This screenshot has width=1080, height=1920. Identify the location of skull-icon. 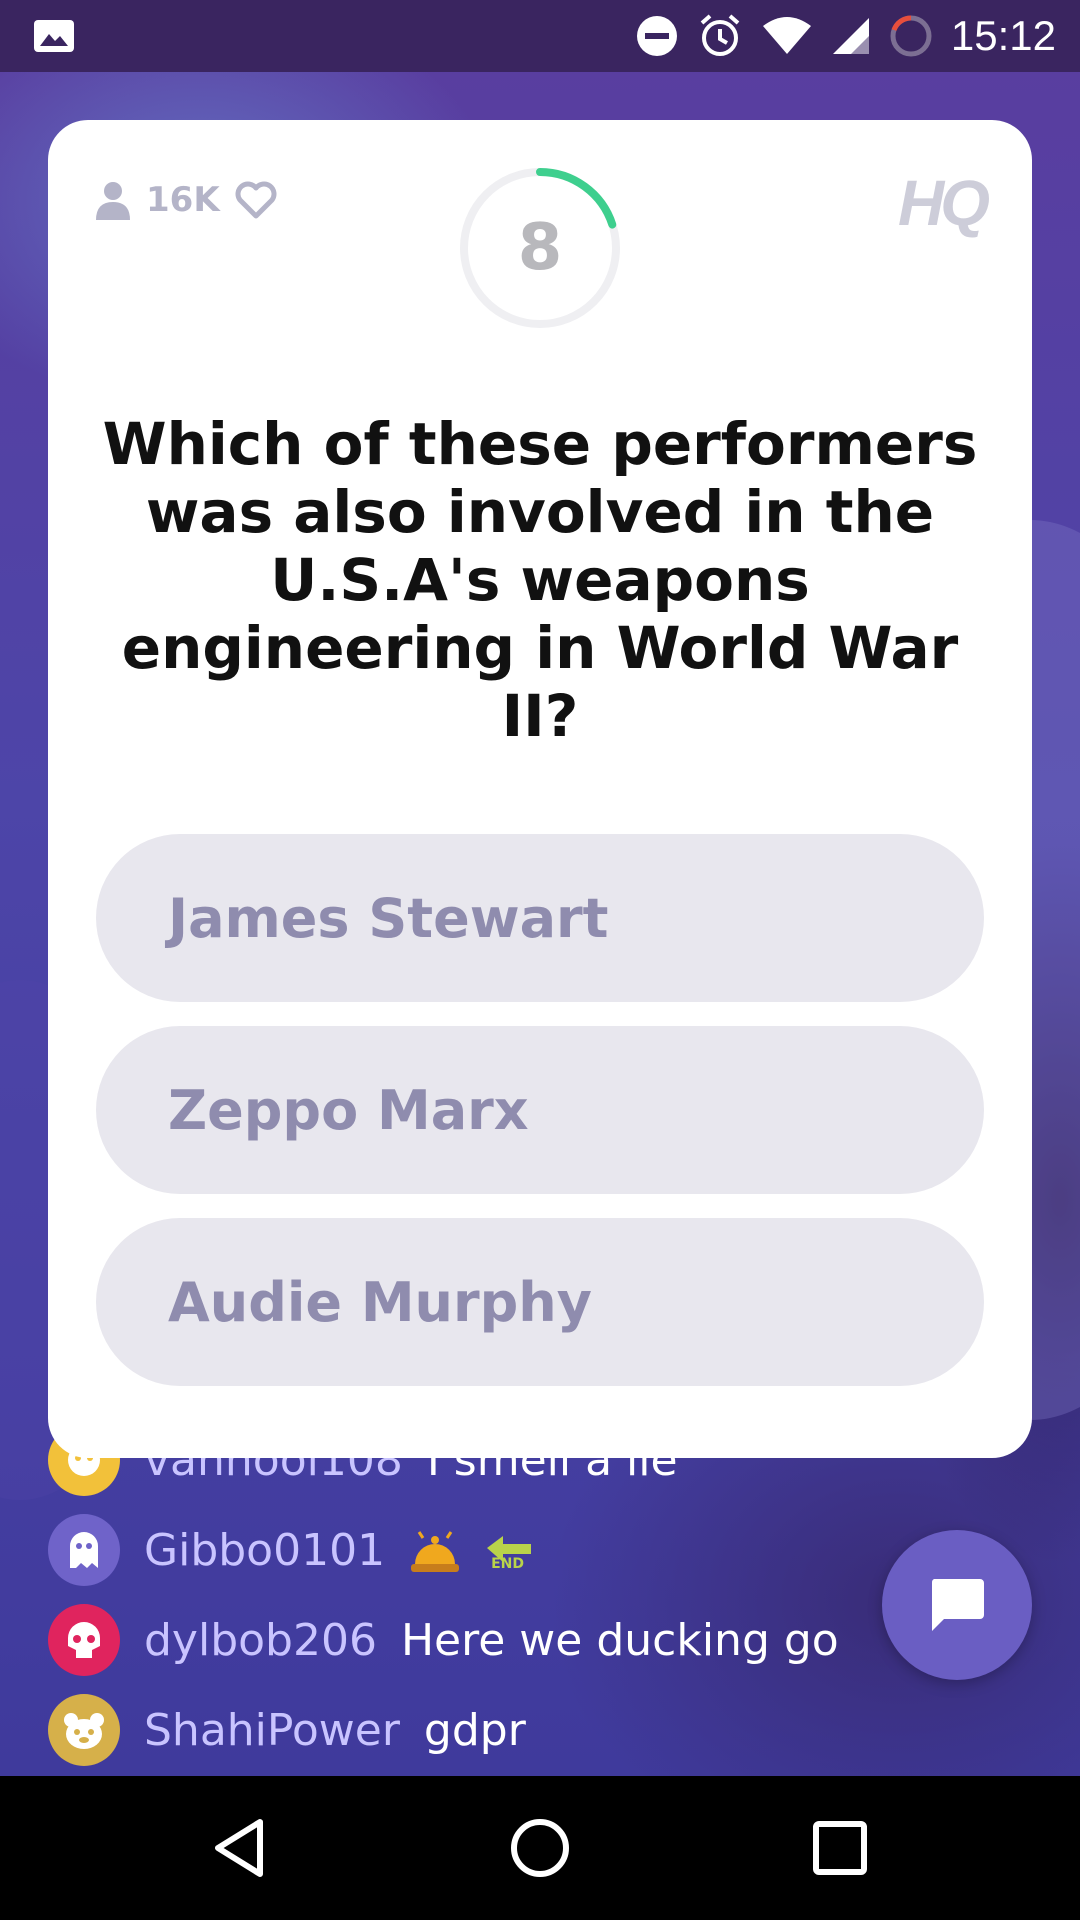
(84, 1640).